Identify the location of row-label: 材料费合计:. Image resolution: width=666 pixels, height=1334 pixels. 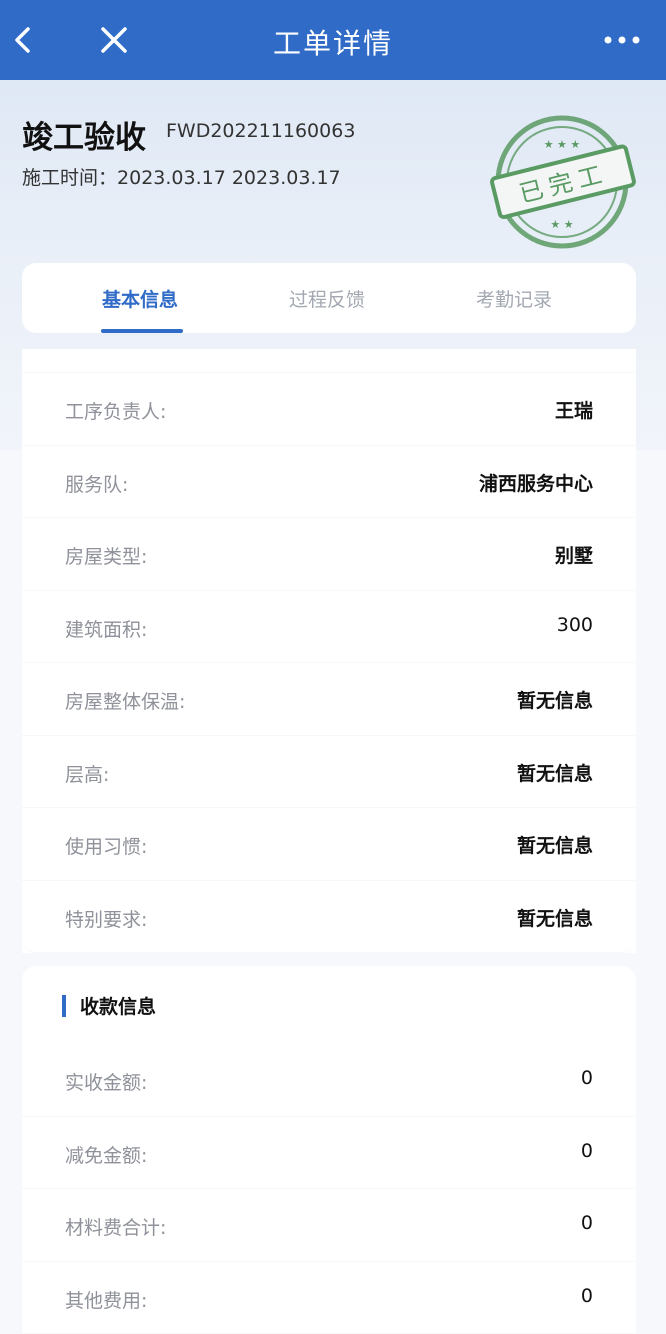
(115, 1226).